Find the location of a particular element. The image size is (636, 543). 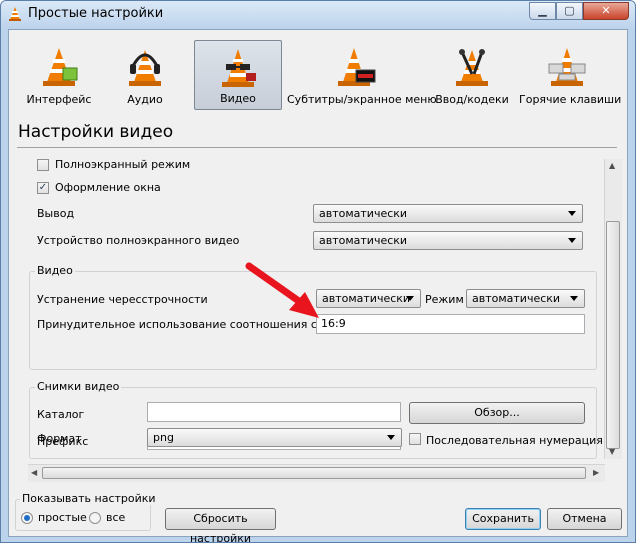

window-decorations-checkbox: ✓ is located at coordinates (43, 188).